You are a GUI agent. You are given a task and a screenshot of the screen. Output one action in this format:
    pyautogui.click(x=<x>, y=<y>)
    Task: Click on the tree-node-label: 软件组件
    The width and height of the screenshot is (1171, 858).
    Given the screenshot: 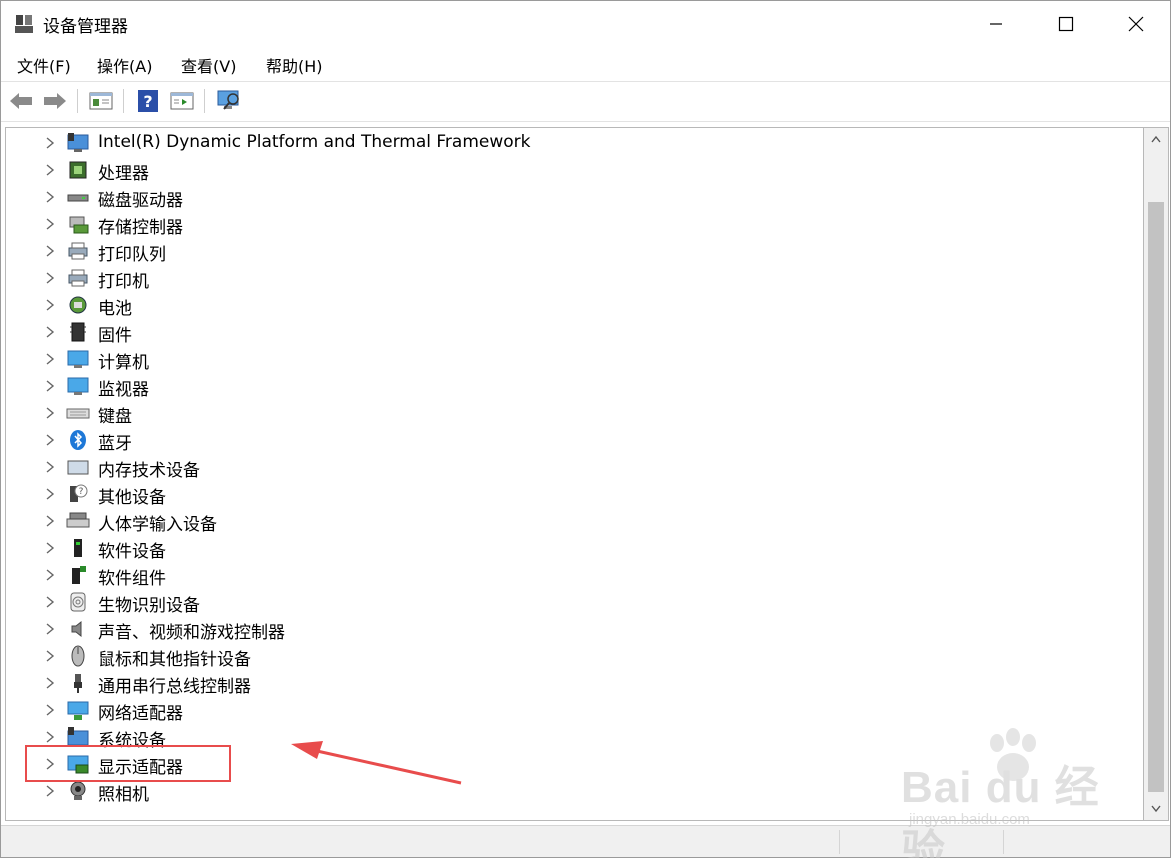 What is the action you would take?
    pyautogui.click(x=132, y=579)
    